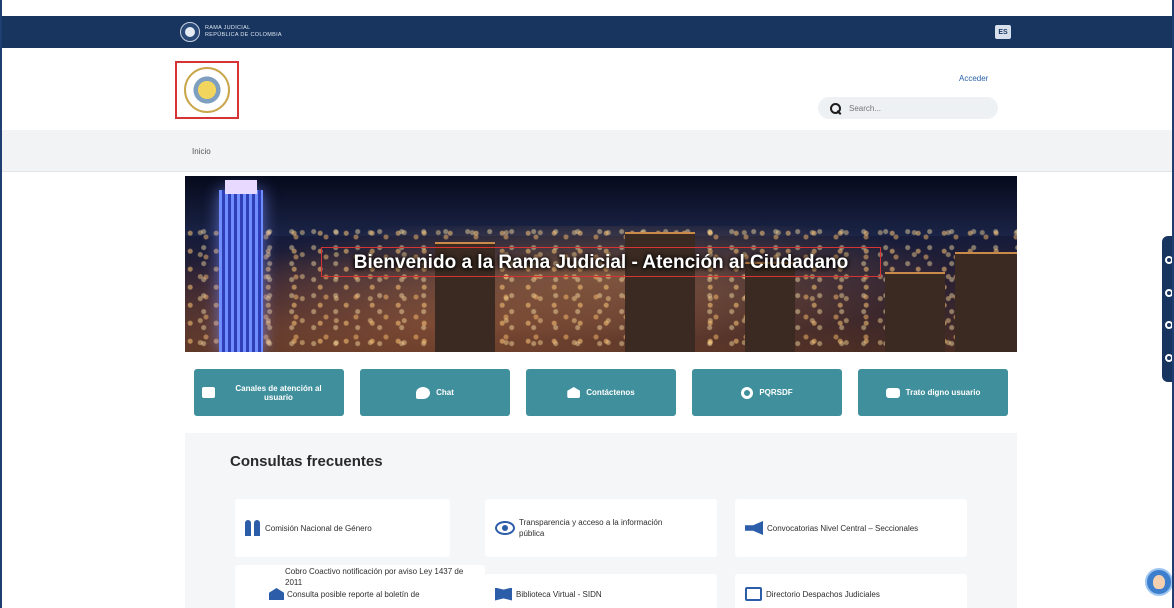 The image size is (1174, 608). Describe the element at coordinates (973, 78) in the screenshot. I see `login-link: Acceder` at that location.